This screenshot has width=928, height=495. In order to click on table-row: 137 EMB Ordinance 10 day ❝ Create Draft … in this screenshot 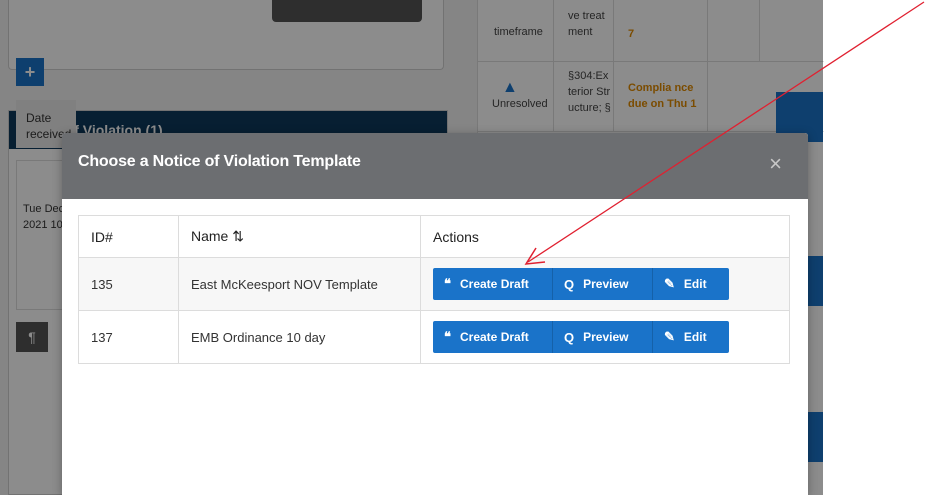, I will do `click(434, 337)`.